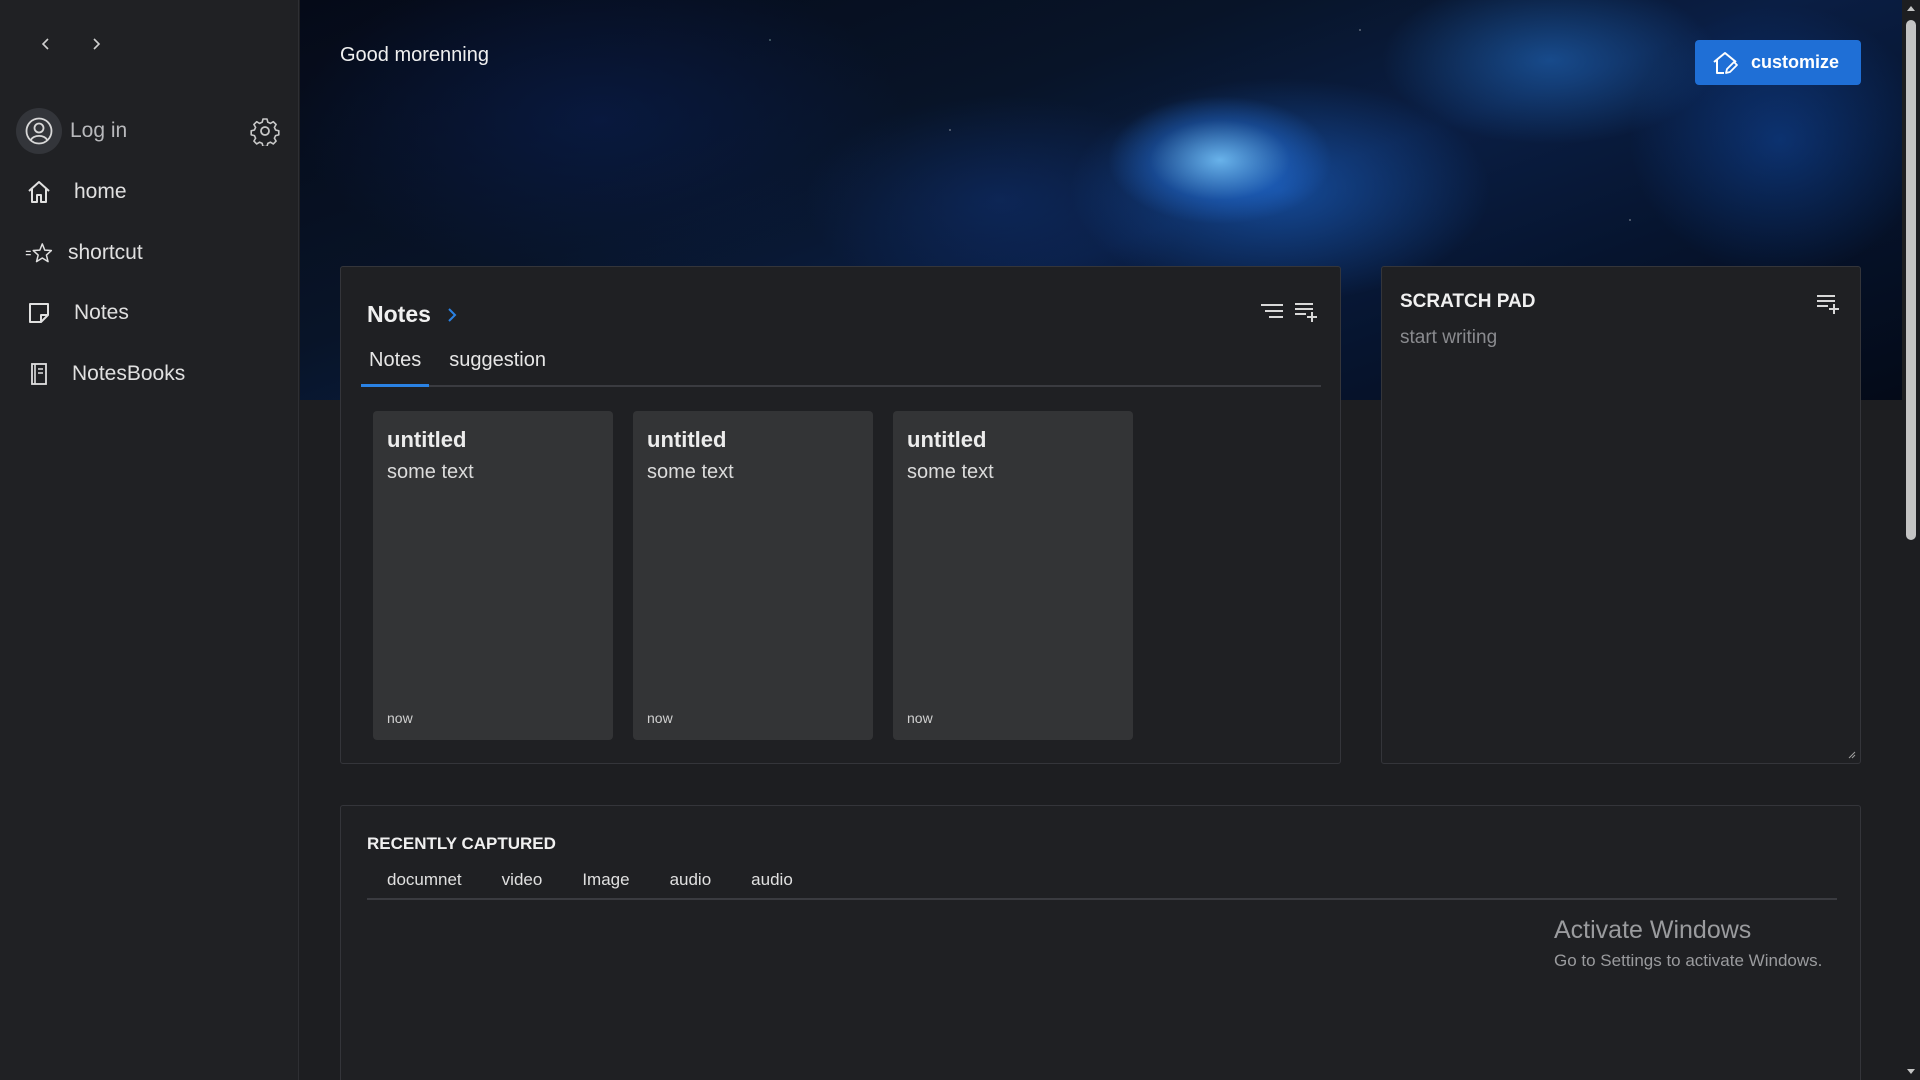 This screenshot has height=1080, width=1920. I want to click on customize-label: customize, so click(1795, 62).